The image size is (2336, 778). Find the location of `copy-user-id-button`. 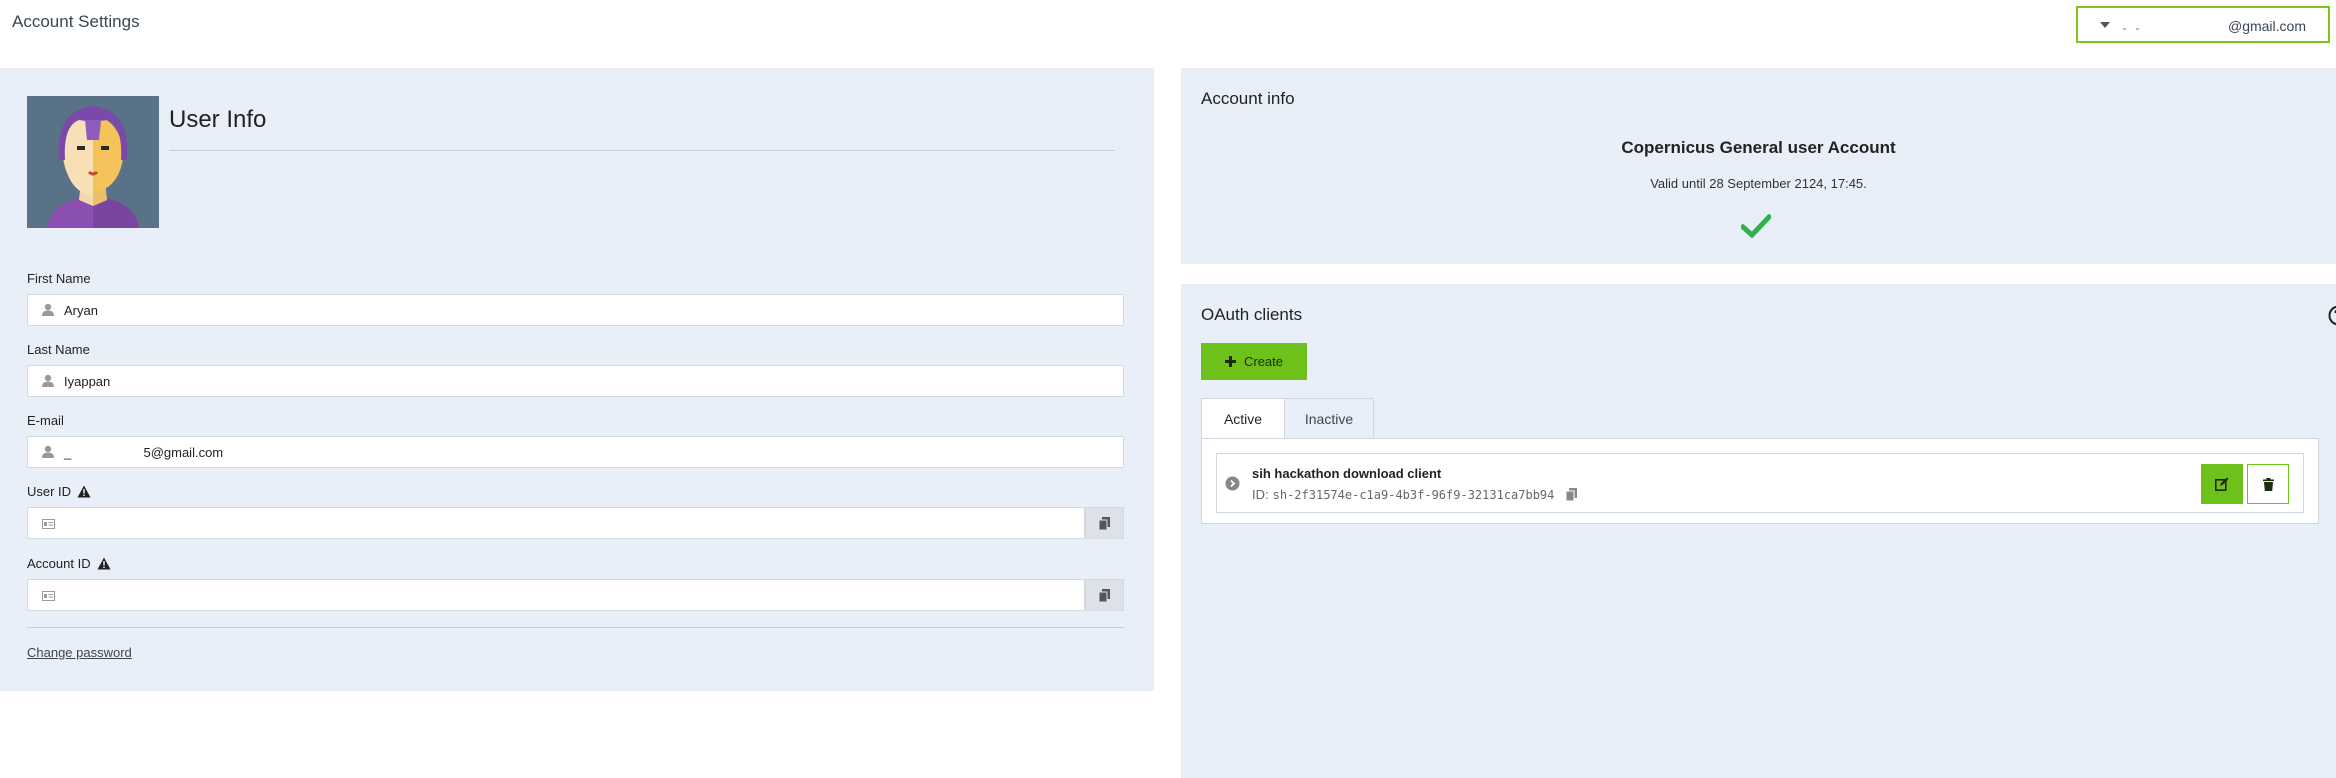

copy-user-id-button is located at coordinates (1104, 523).